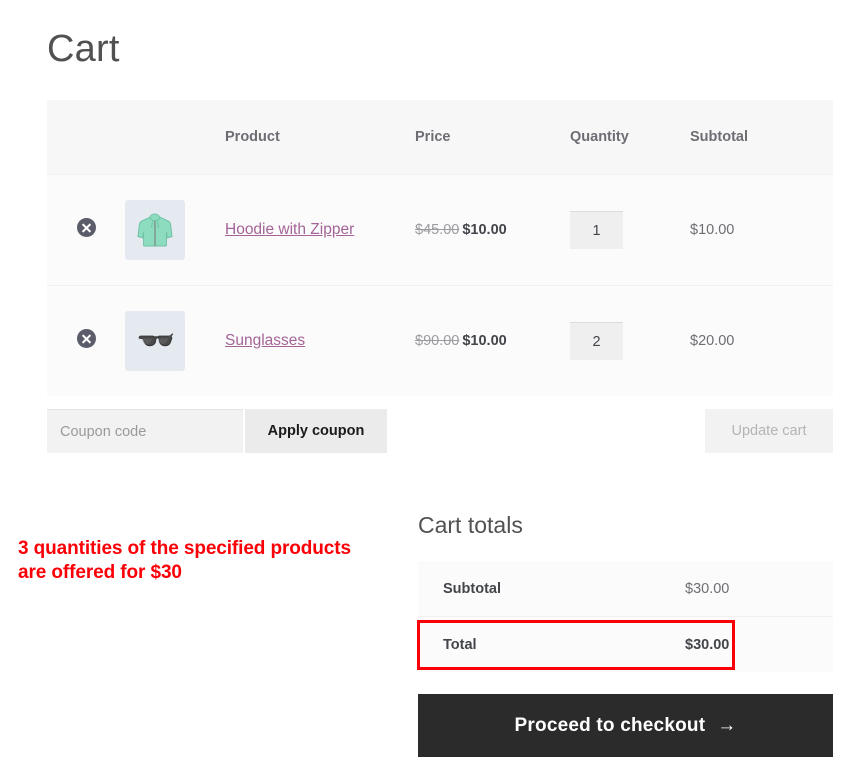 The height and width of the screenshot is (778, 862). What do you see at coordinates (599, 137) in the screenshot?
I see `header-quantity: Quantity` at bounding box center [599, 137].